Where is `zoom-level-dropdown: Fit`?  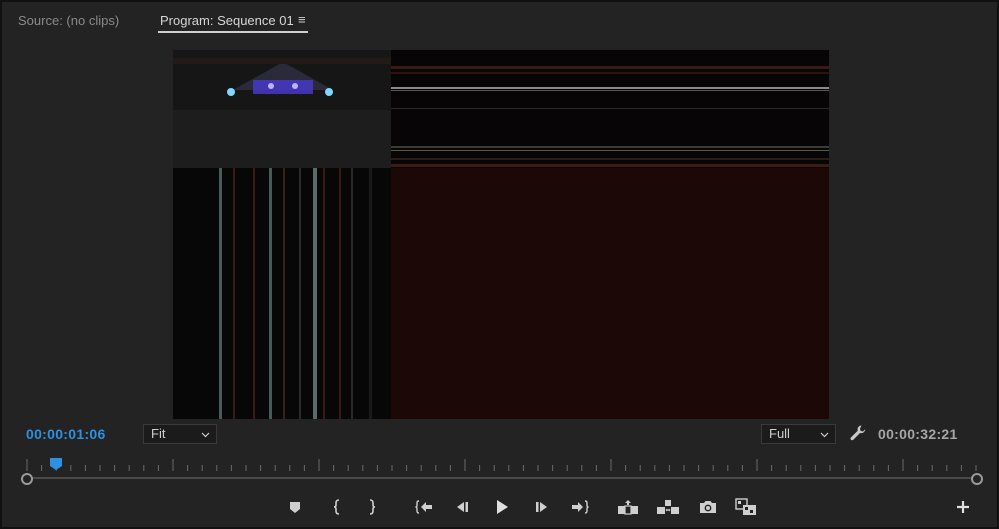 zoom-level-dropdown: Fit is located at coordinates (180, 434).